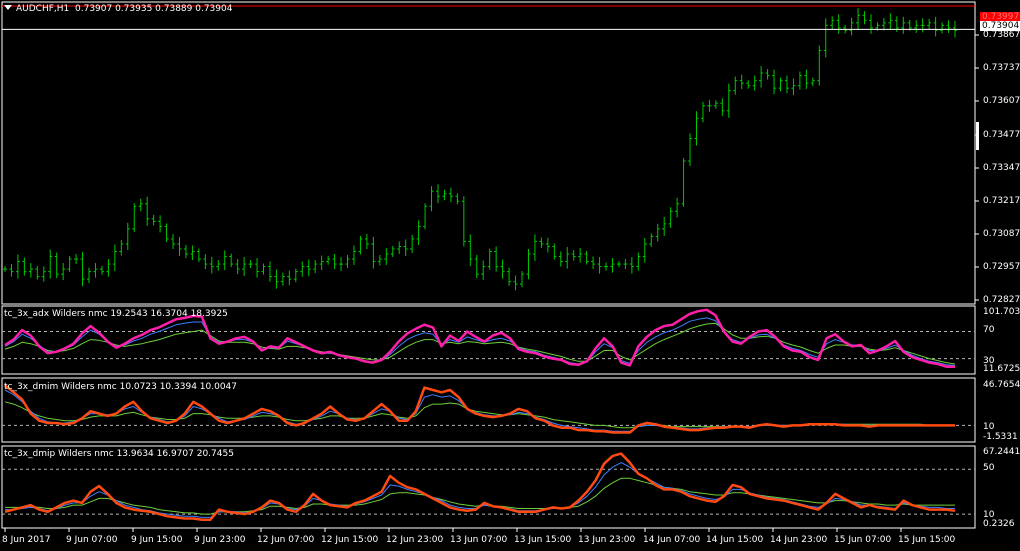  What do you see at coordinates (1001, 452) in the screenshot?
I see `dmip-axis-max: 67.2441` at bounding box center [1001, 452].